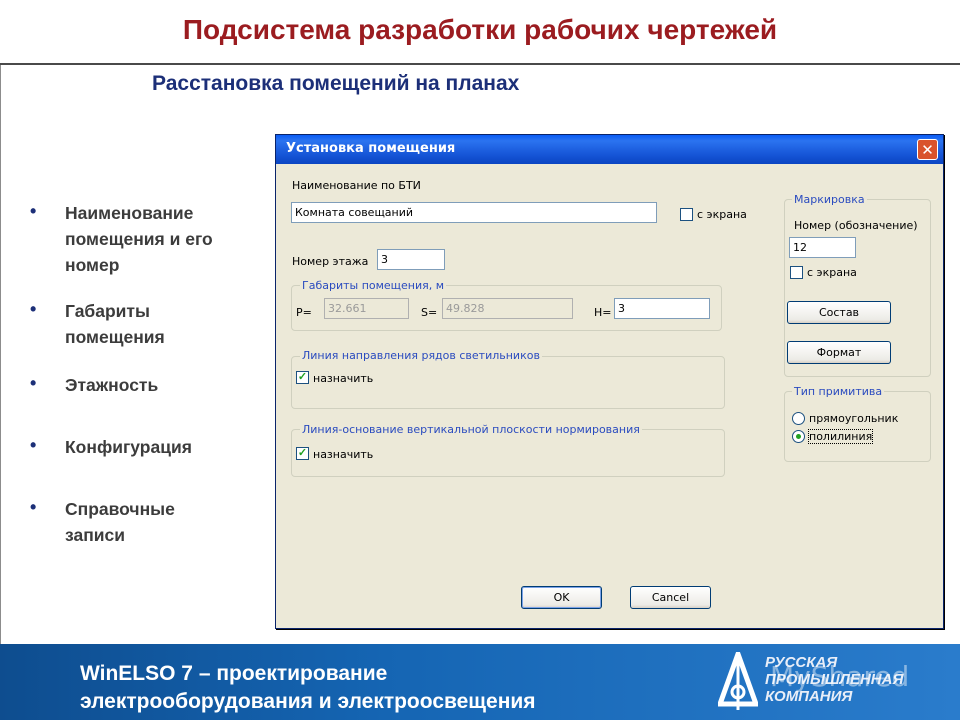 This screenshot has width=960, height=720. What do you see at coordinates (115, 337) in the screenshot?
I see `bullet-line: помещения` at bounding box center [115, 337].